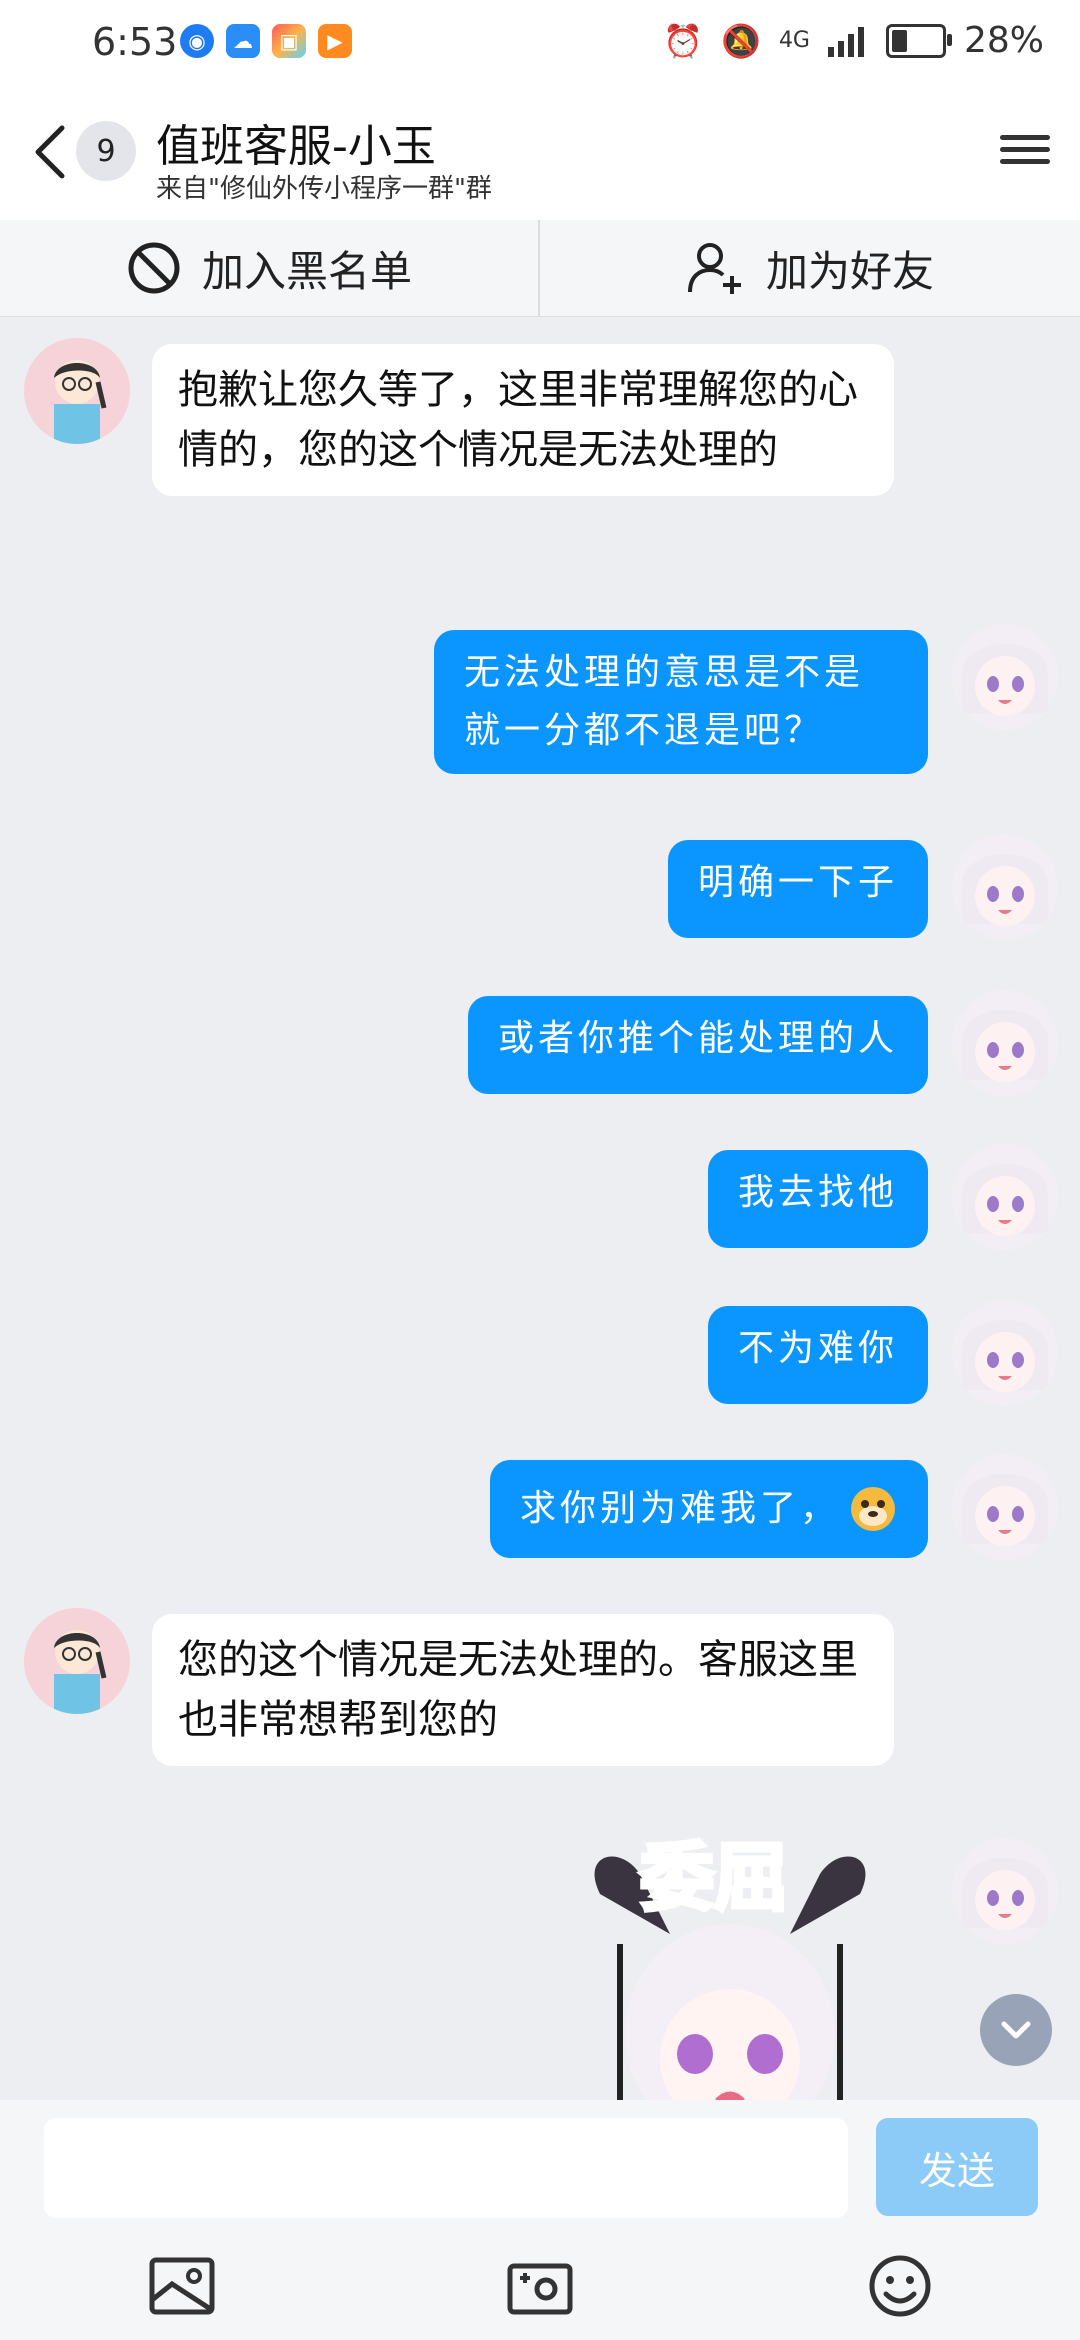  Describe the element at coordinates (714, 268) in the screenshot. I see `add-user-icon` at that location.